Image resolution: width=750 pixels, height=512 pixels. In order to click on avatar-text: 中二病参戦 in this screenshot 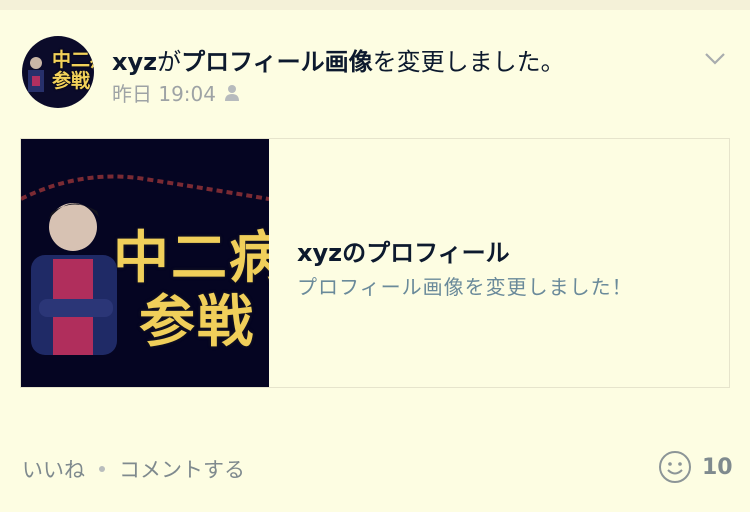, I will do `click(73, 70)`.